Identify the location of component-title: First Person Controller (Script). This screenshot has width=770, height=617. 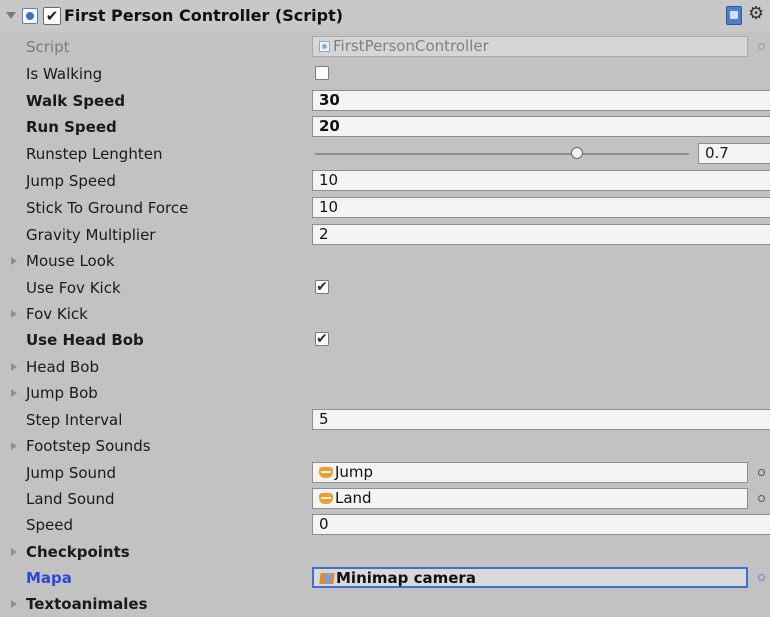
(204, 15).